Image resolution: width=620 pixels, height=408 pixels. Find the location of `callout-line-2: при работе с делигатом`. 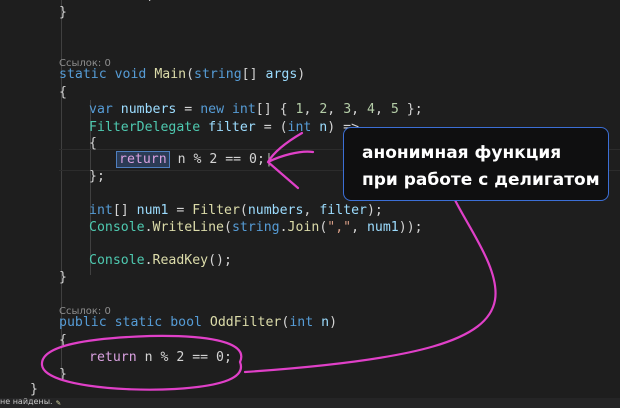

callout-line-2: при работе с делигатом is located at coordinates (481, 180).